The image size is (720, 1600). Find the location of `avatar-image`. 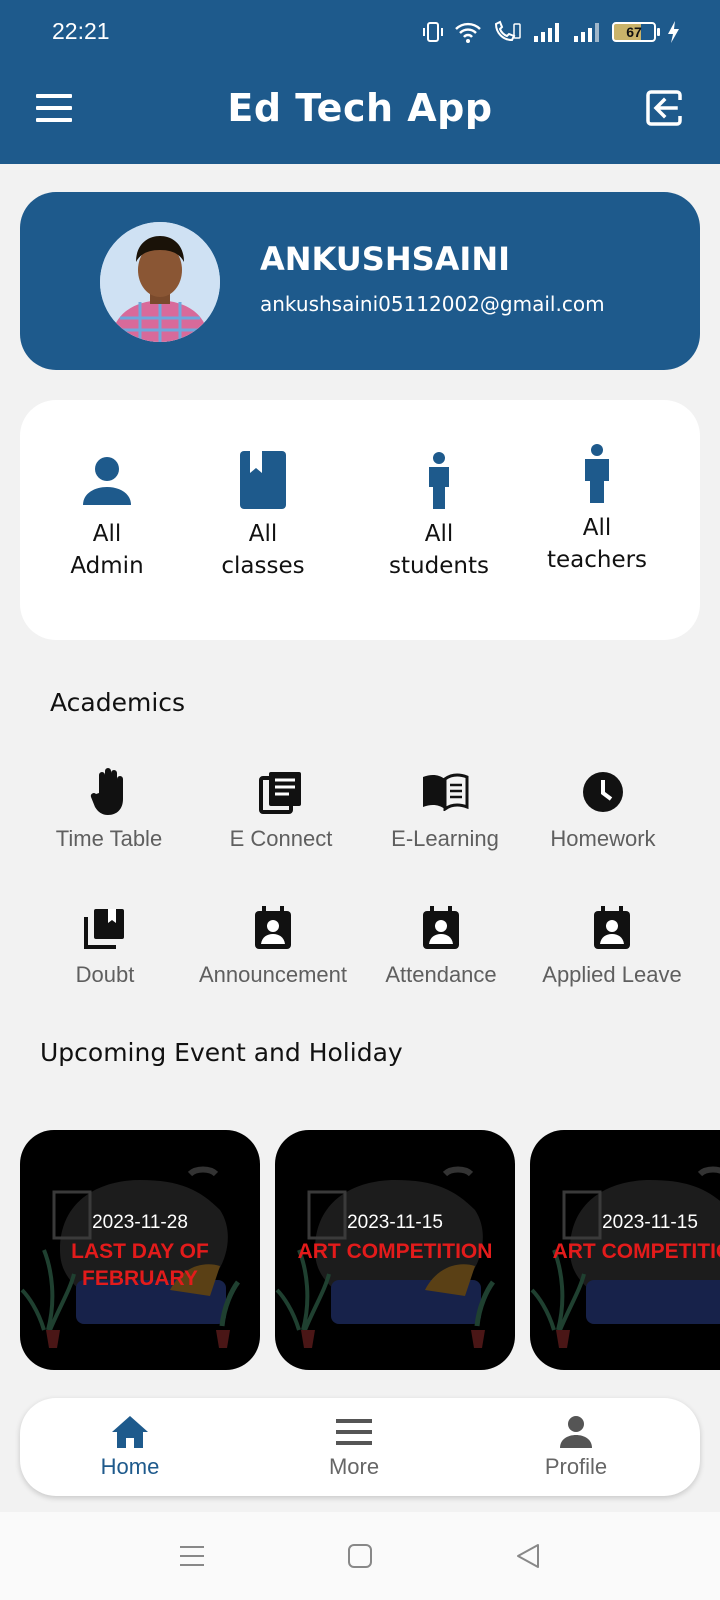

avatar-image is located at coordinates (160, 282).